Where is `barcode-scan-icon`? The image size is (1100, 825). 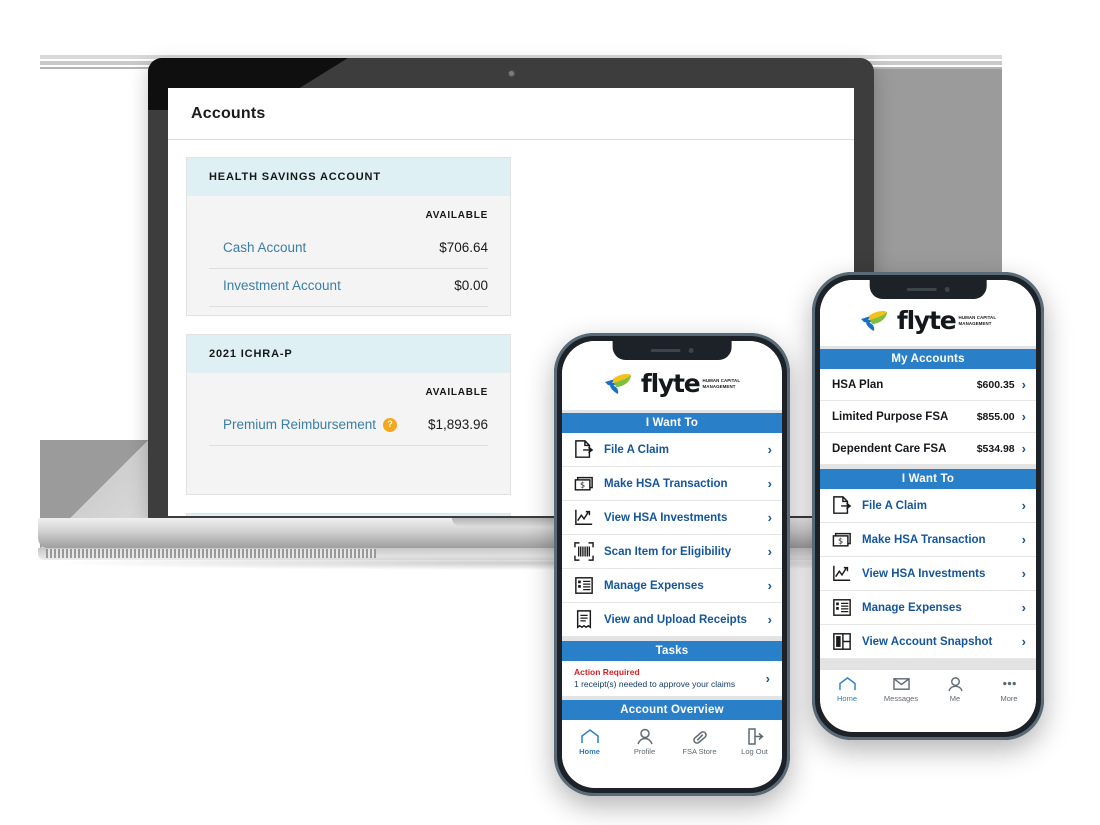 barcode-scan-icon is located at coordinates (584, 551).